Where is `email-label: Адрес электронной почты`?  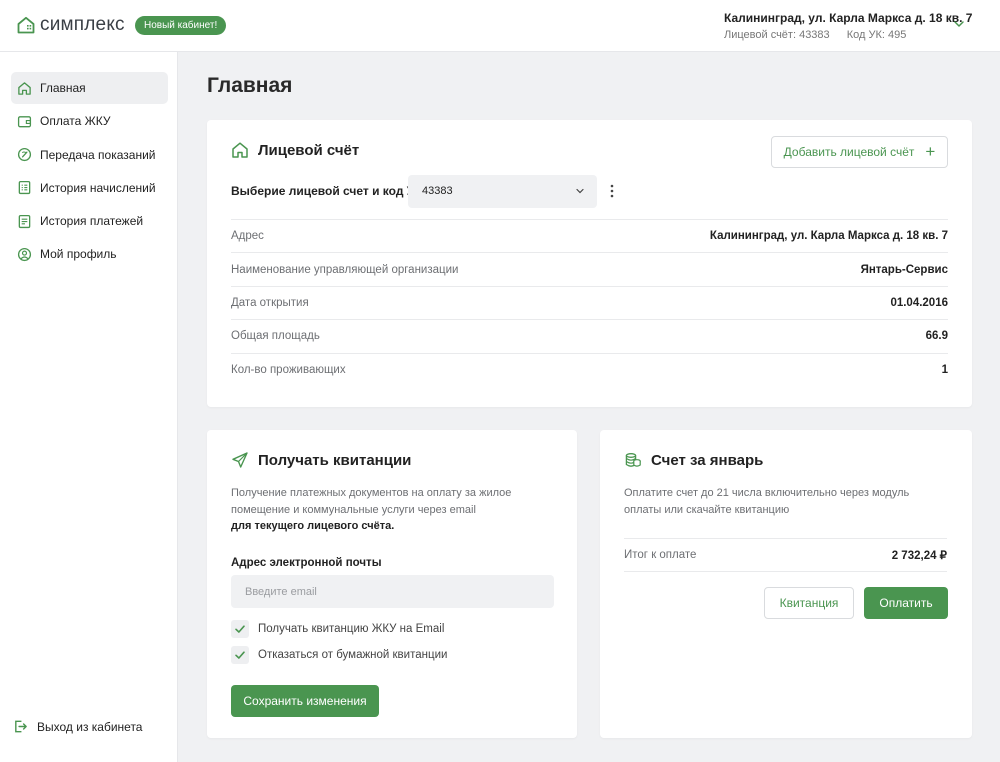 email-label: Адрес электронной почты is located at coordinates (306, 563).